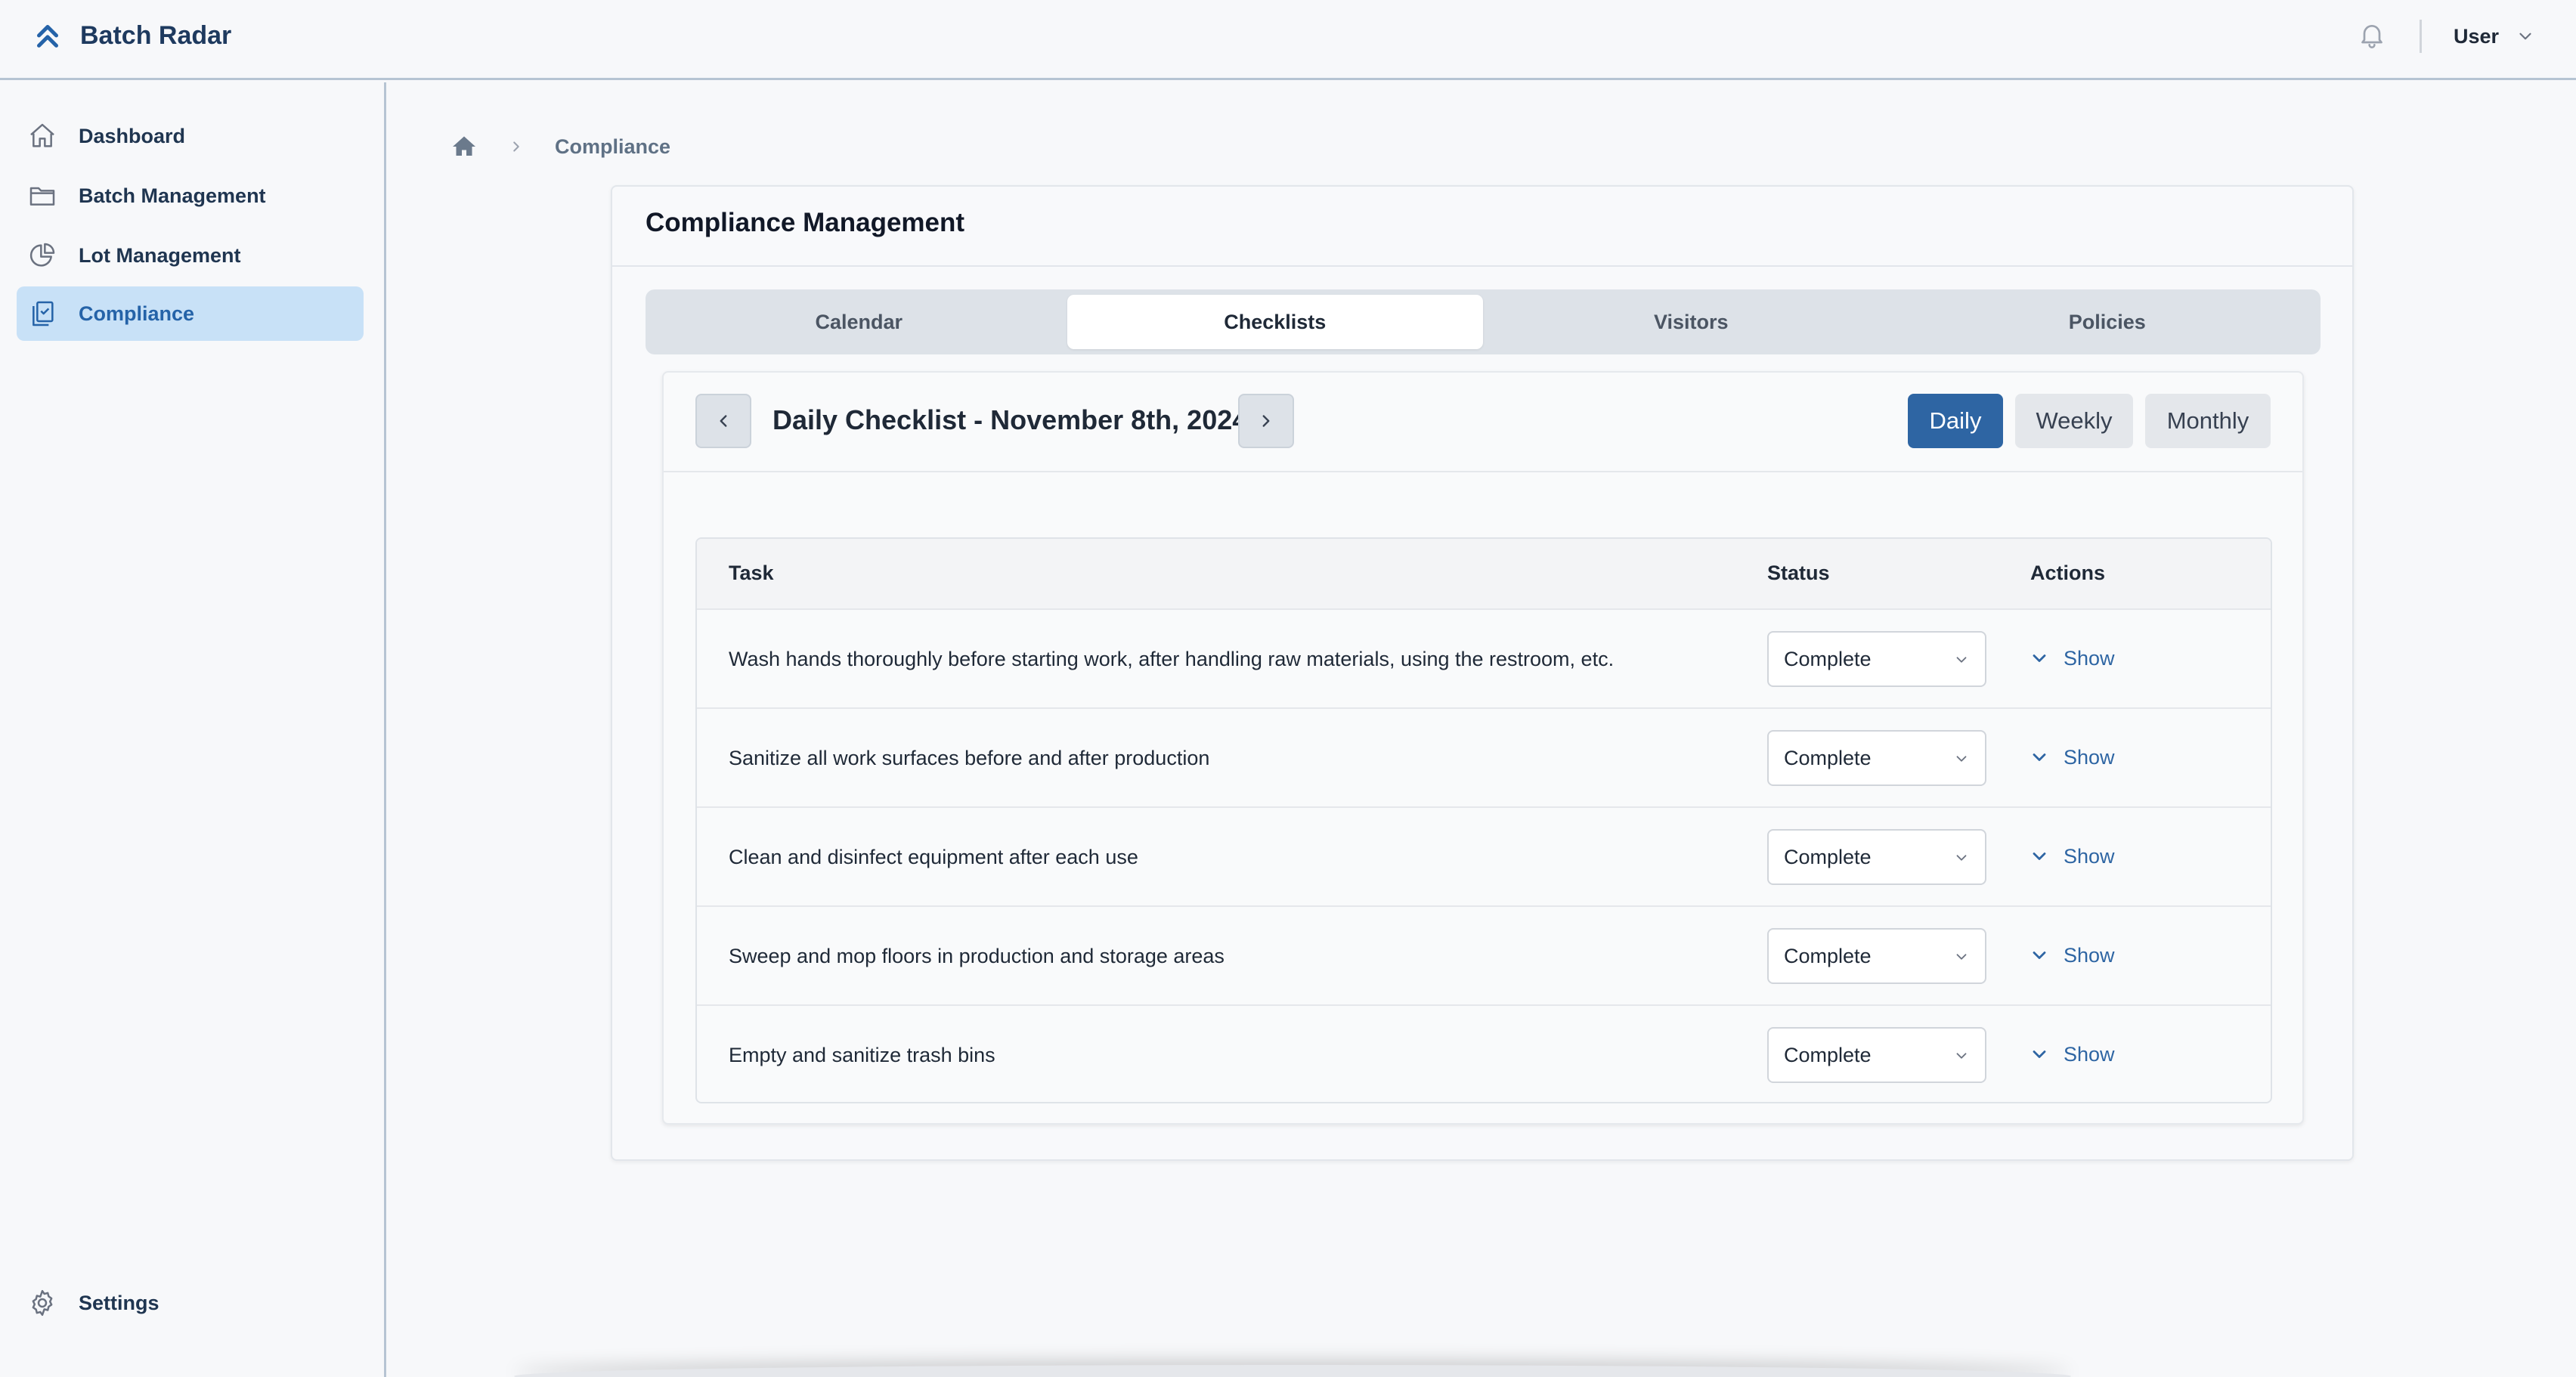 The width and height of the screenshot is (2576, 1377). I want to click on pie-chart-icon, so click(42, 255).